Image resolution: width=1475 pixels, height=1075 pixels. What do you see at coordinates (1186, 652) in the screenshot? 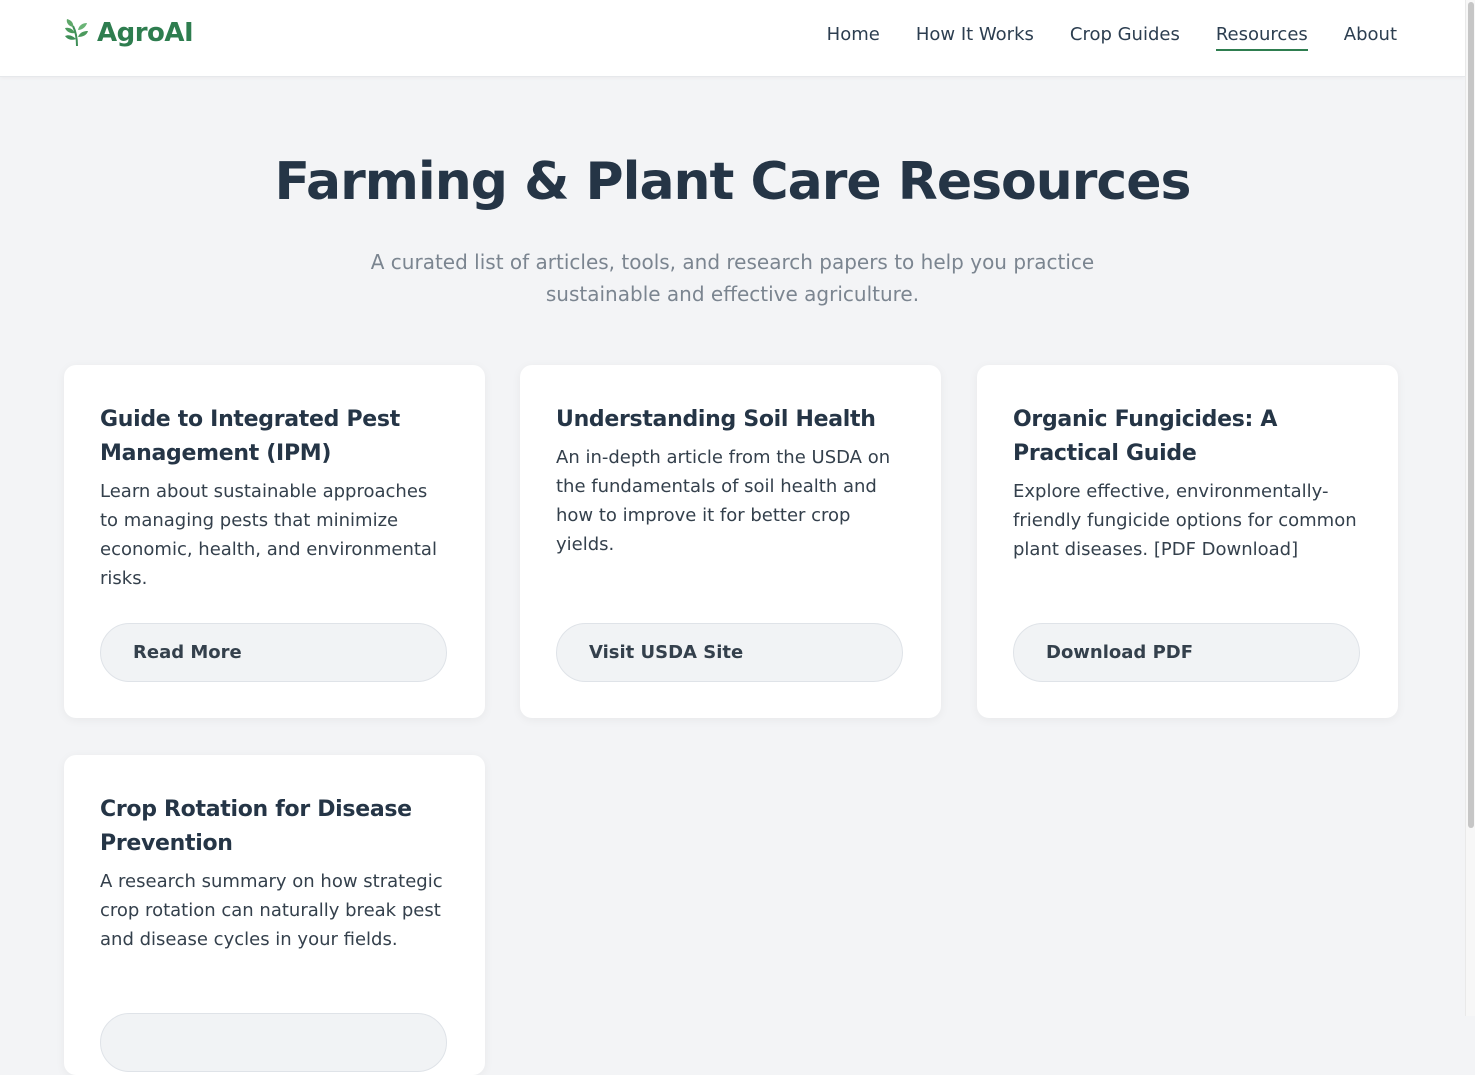
I see `download-pdf-button: Download PDF` at bounding box center [1186, 652].